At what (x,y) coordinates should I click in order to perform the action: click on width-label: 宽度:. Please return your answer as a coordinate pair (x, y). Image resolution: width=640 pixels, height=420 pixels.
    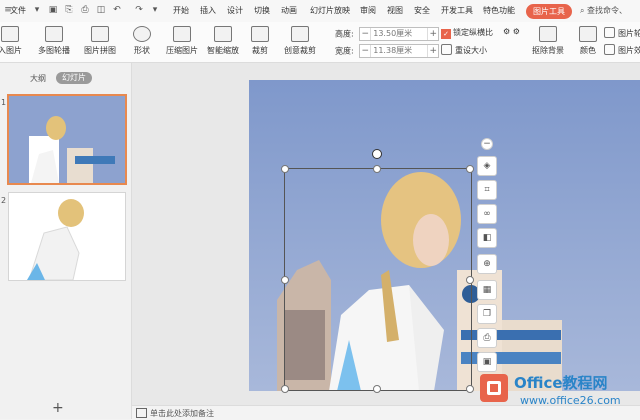
    Looking at the image, I should click on (344, 51).